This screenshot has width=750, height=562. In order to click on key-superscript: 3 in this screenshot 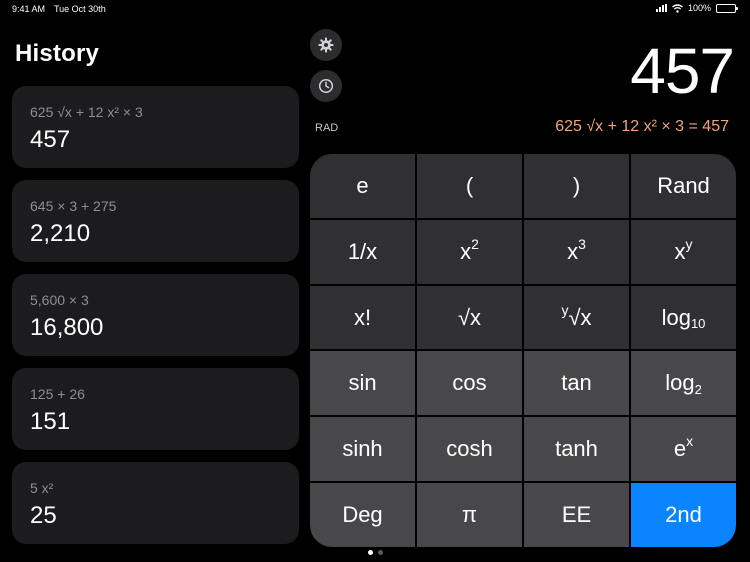, I will do `click(582, 243)`.